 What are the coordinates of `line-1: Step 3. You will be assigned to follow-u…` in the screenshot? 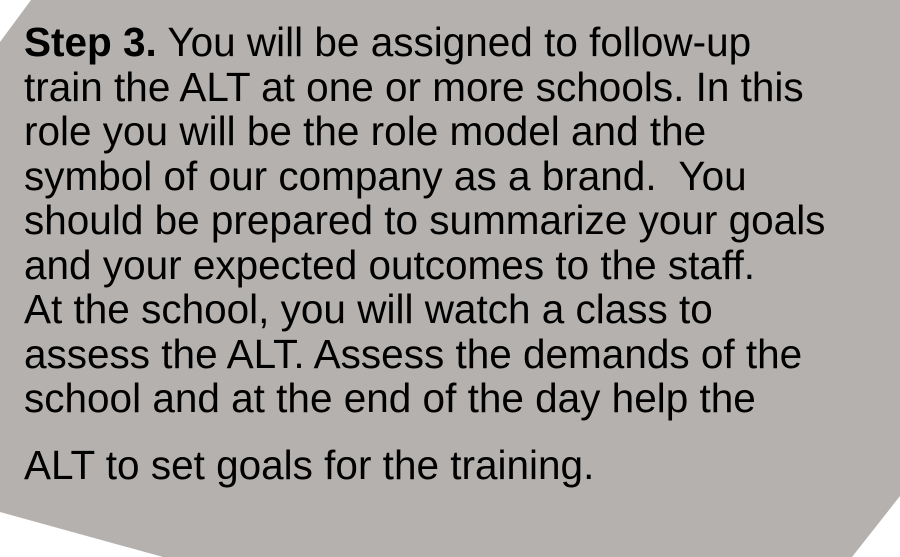 It's located at (461, 42).